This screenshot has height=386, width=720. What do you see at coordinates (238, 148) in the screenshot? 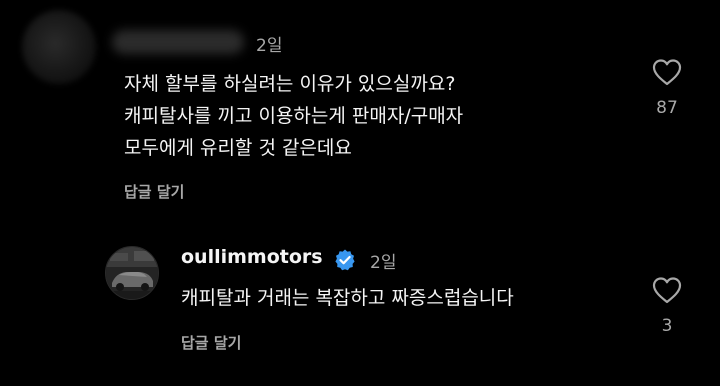
I see `comment-text-line-3: 모두에게 유리할 것 같은데요` at bounding box center [238, 148].